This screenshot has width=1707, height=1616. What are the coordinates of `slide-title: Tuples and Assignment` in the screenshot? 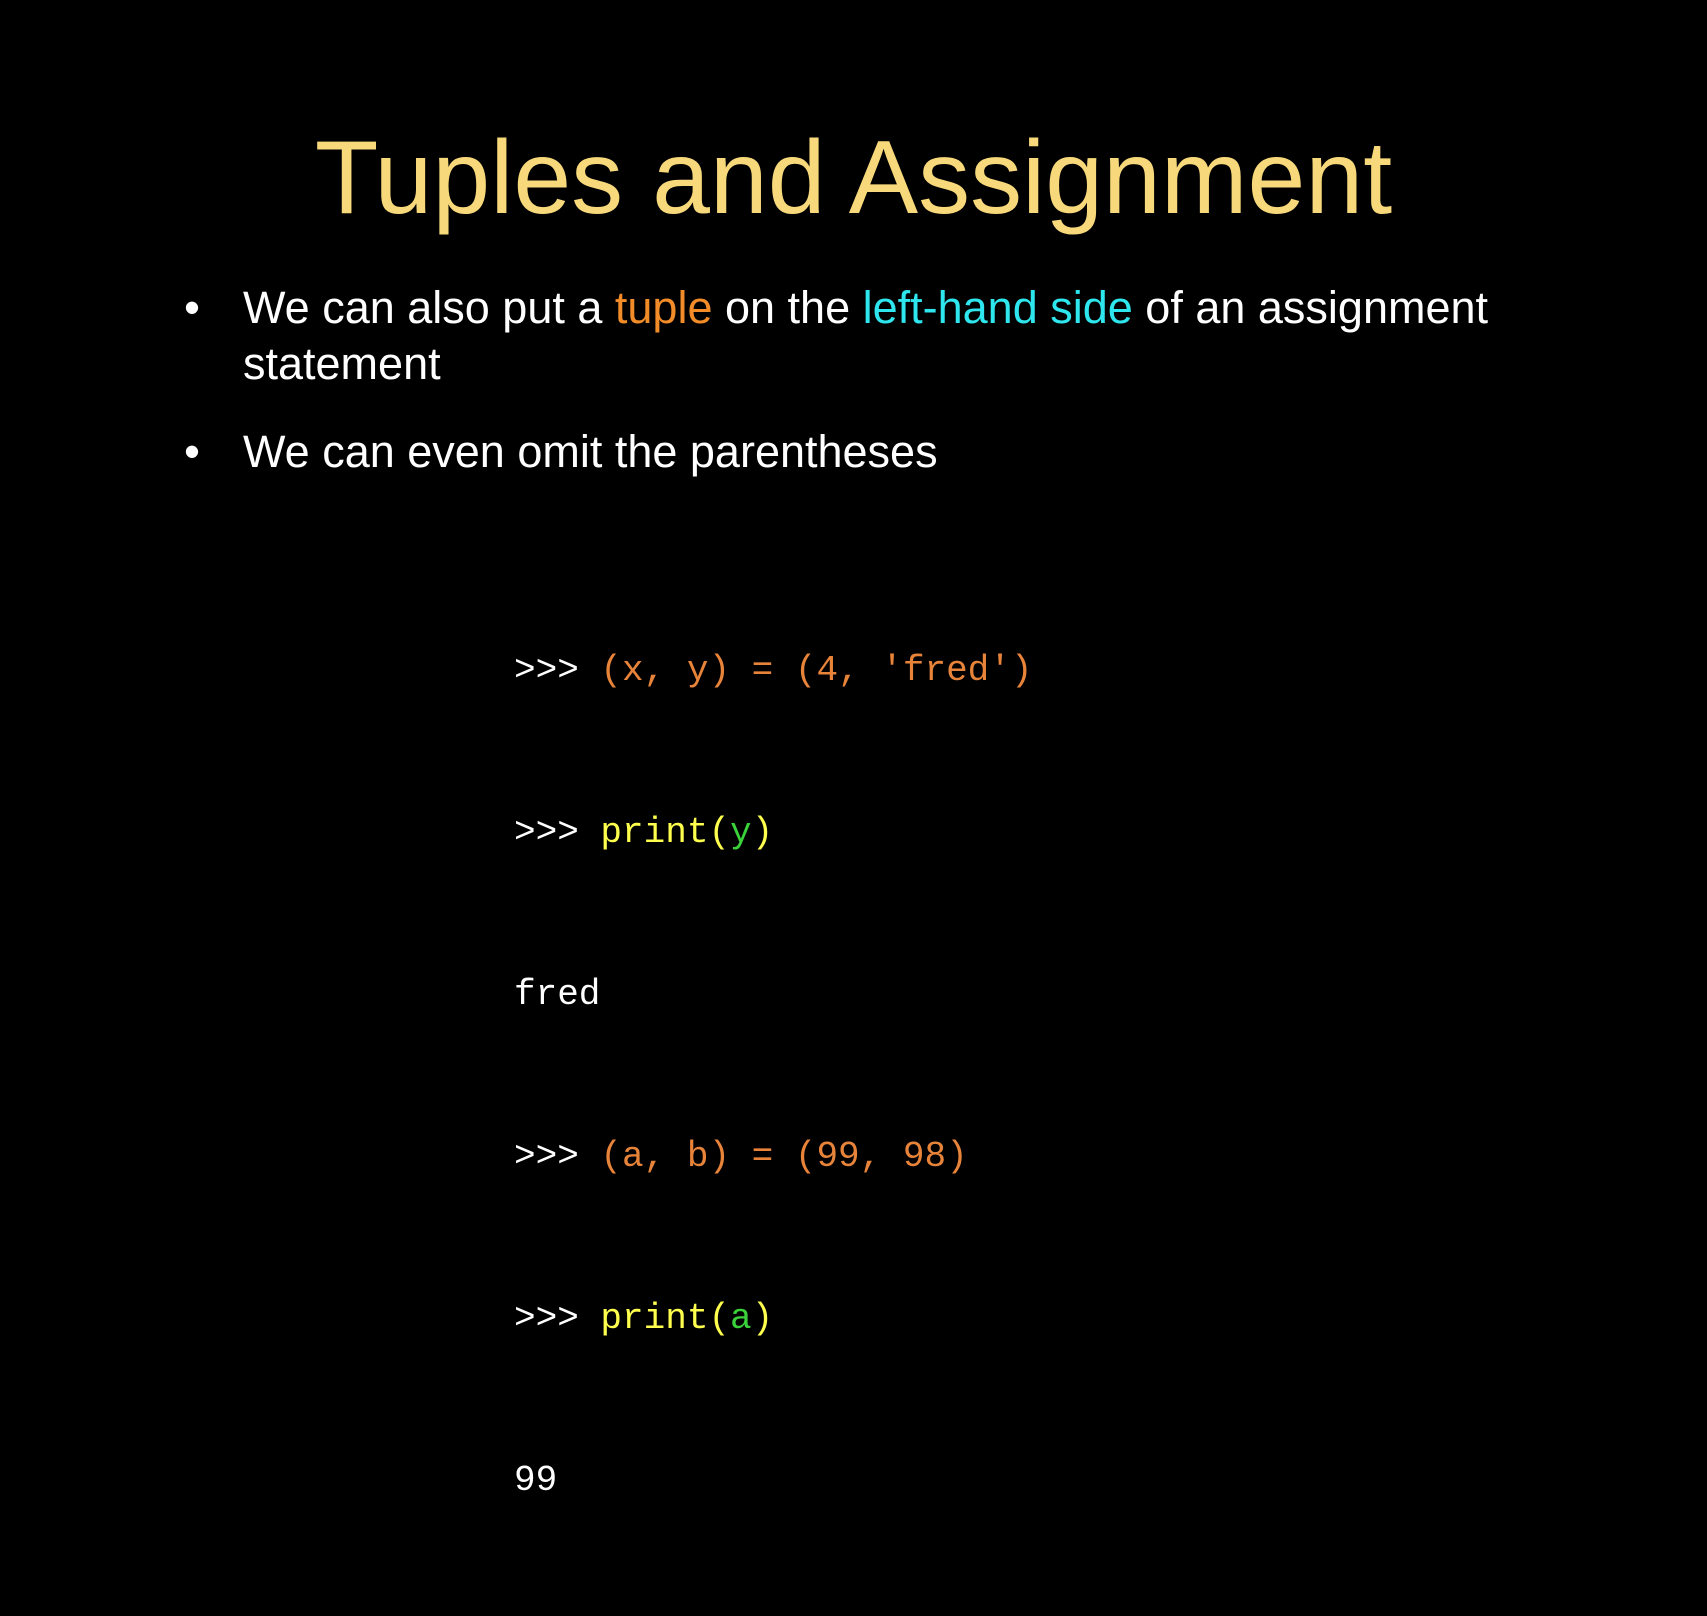 It's located at (853, 178).